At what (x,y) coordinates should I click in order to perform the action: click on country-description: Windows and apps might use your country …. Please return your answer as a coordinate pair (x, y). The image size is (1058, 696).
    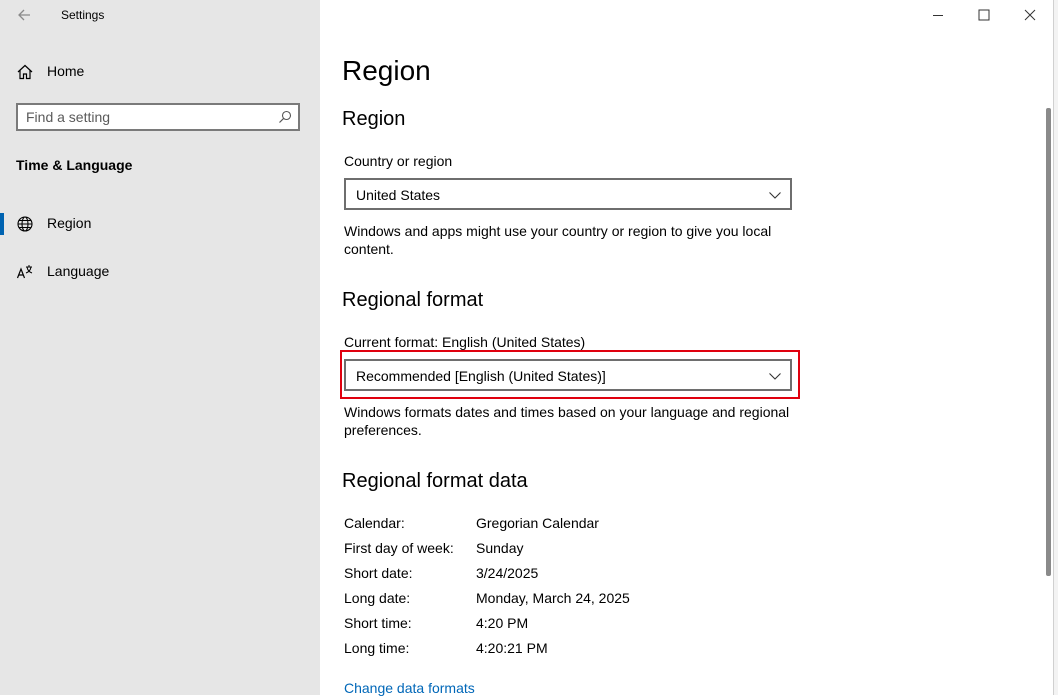
    Looking at the image, I should click on (558, 240).